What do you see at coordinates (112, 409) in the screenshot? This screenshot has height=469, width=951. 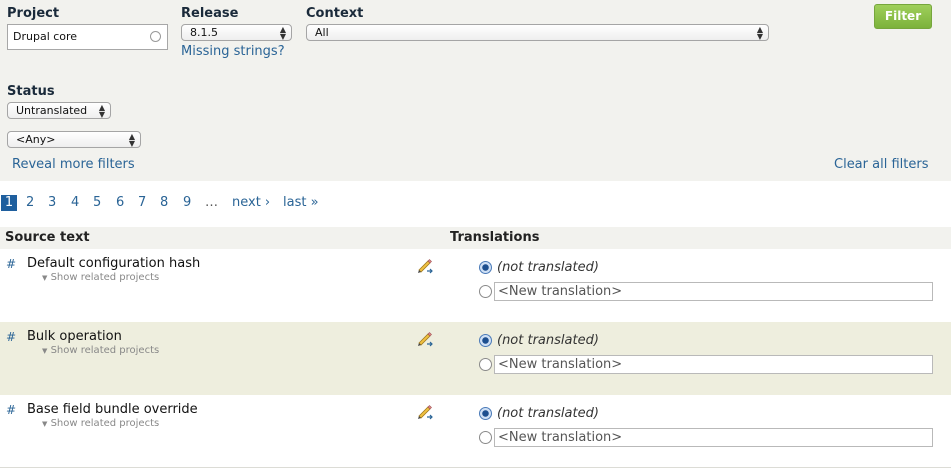 I see `source-text: Base field bundle override` at bounding box center [112, 409].